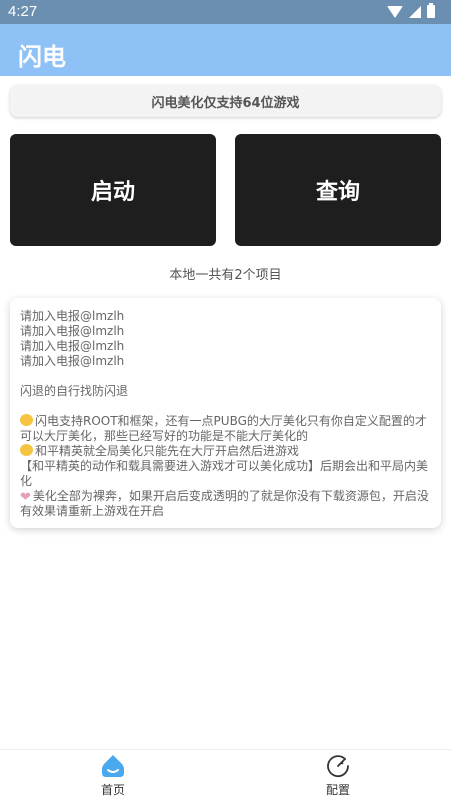  I want to click on smile-emoji-icon, so click(26, 420).